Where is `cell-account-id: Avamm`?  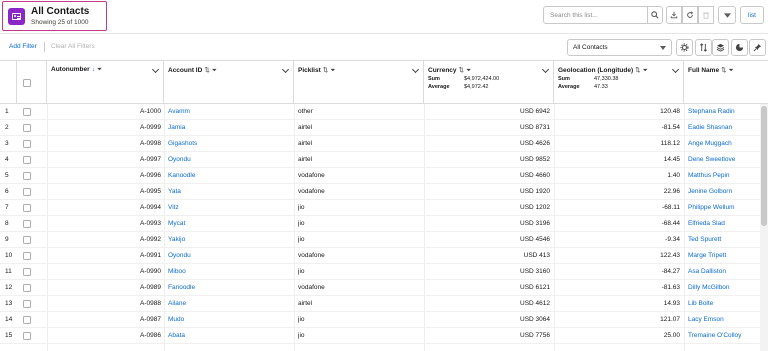 cell-account-id: Avamm is located at coordinates (228, 112).